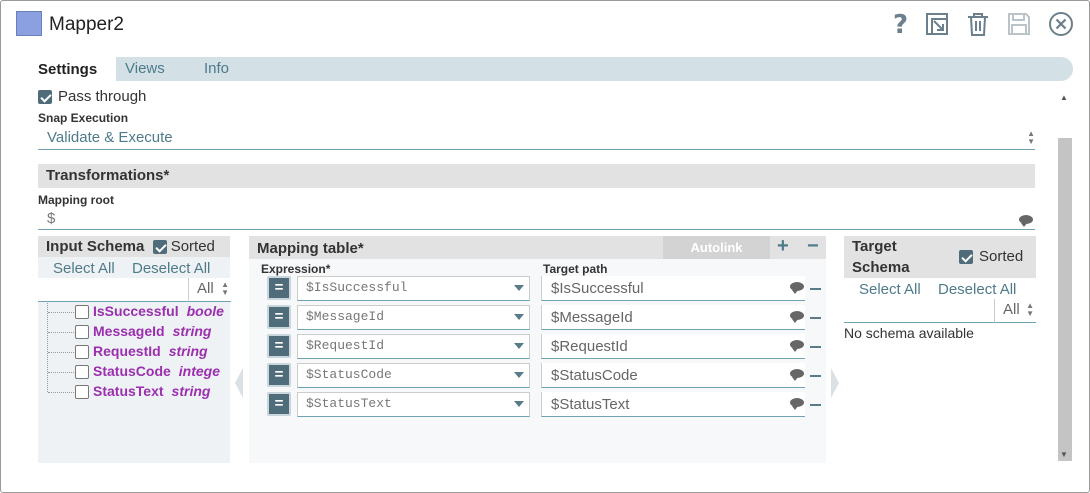 This screenshot has width=1090, height=493. Describe the element at coordinates (966, 257) in the screenshot. I see `target-sorted-checkbox` at that location.